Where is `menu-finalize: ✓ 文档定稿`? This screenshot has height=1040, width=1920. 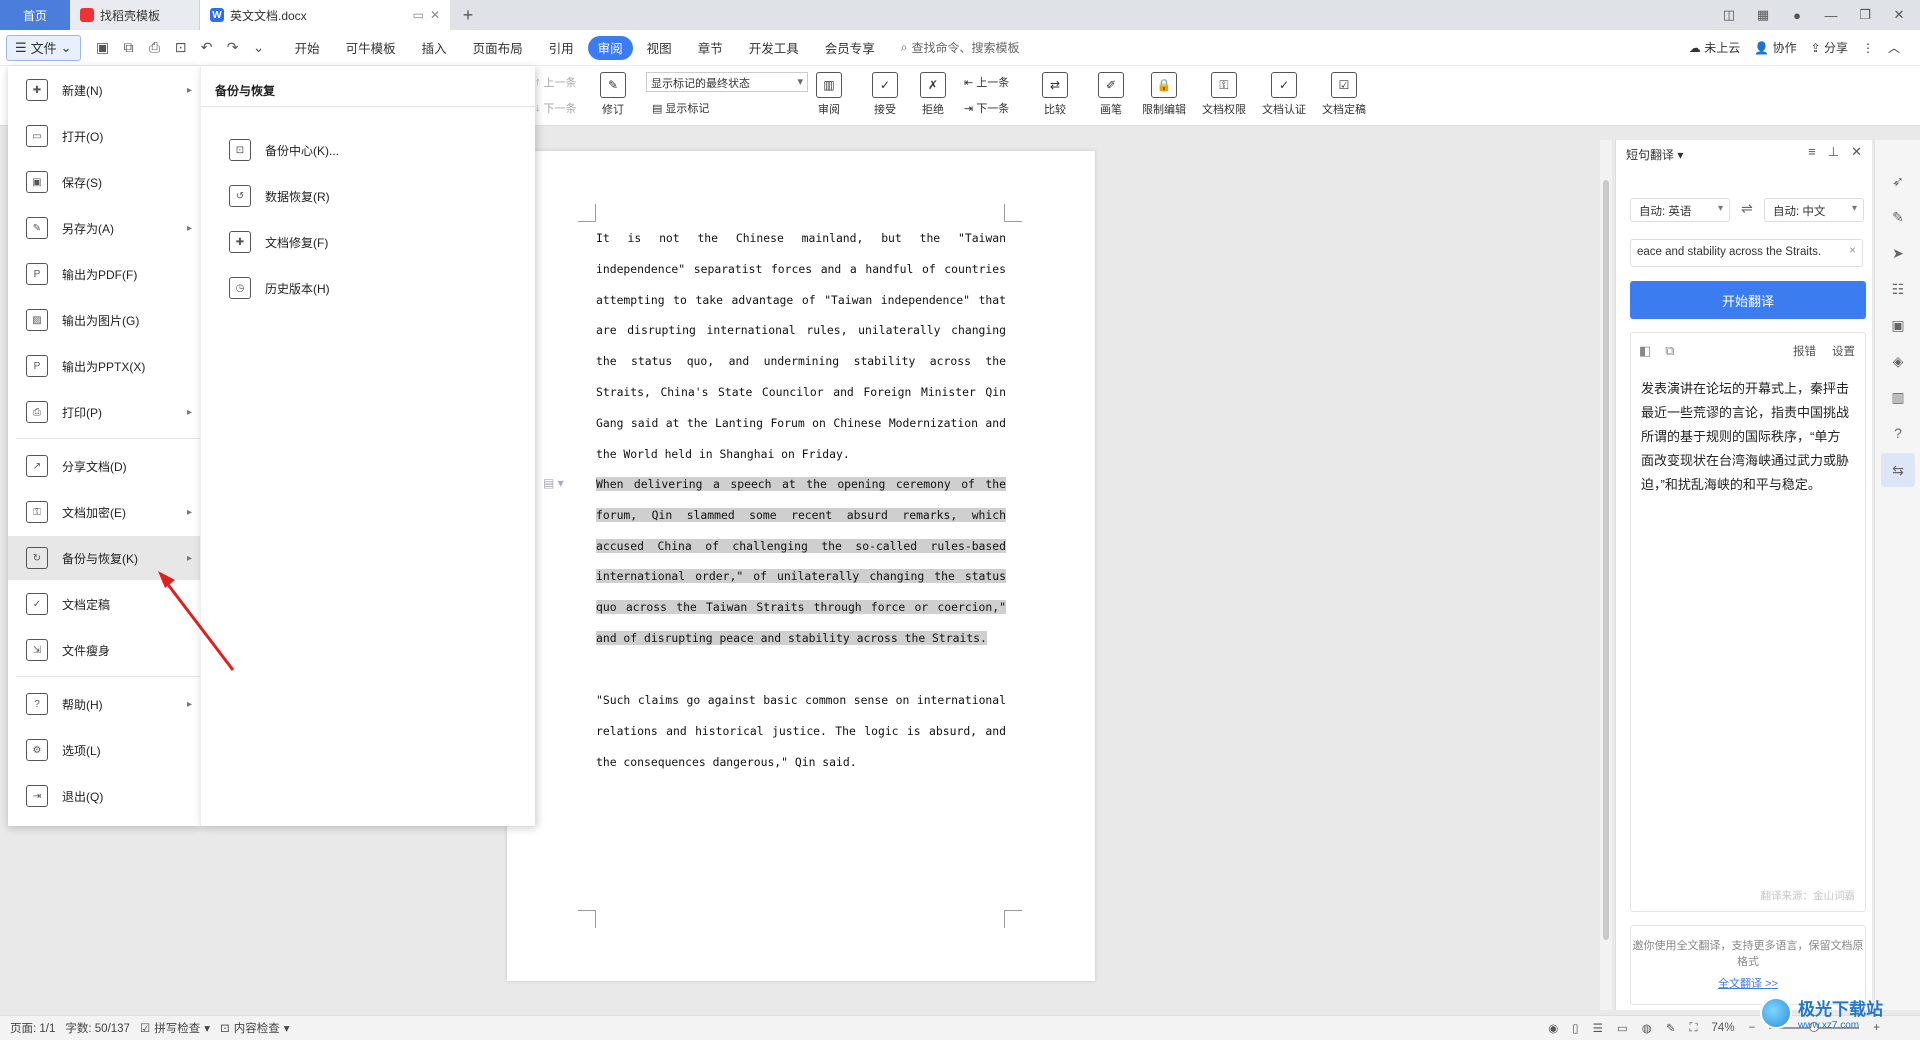
menu-finalize: ✓ 文档定稿 is located at coordinates (104, 604).